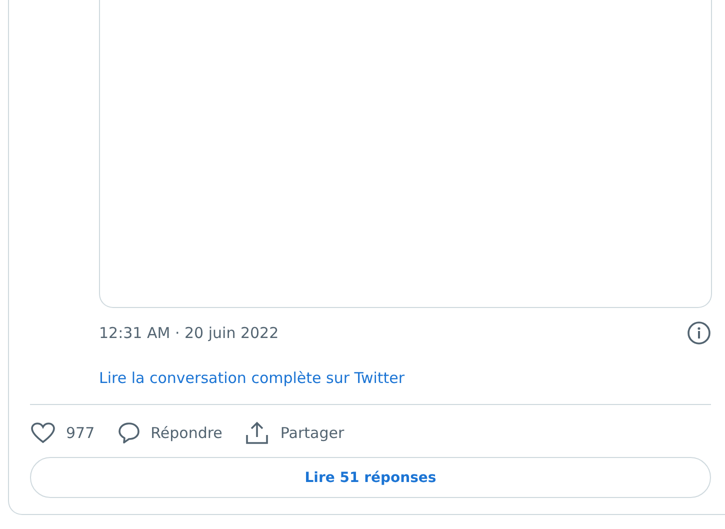 The image size is (725, 529). What do you see at coordinates (62, 433) in the screenshot?
I see `like-action: 977` at bounding box center [62, 433].